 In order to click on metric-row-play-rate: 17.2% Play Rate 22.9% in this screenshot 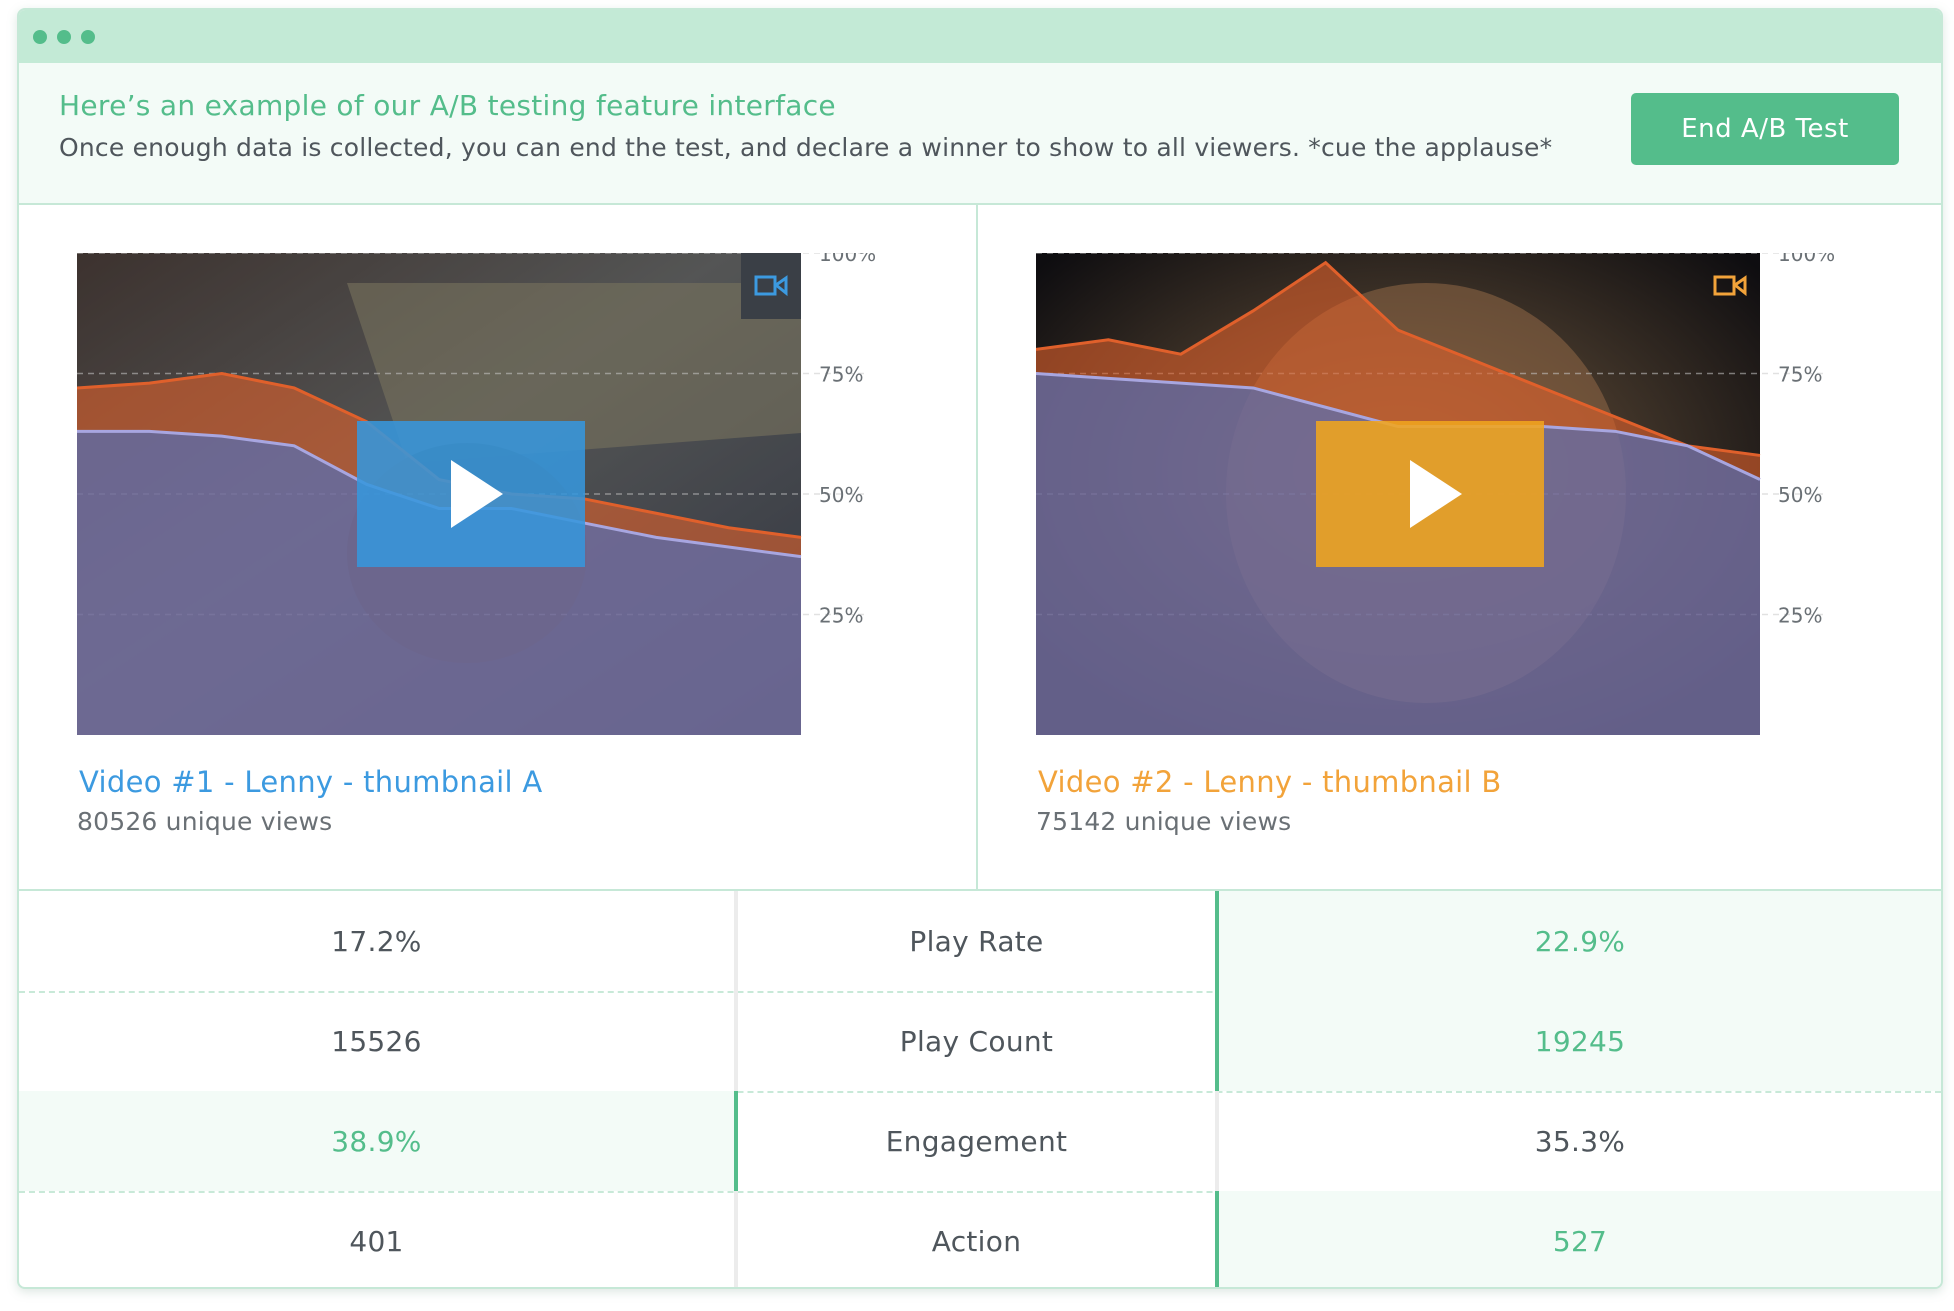, I will do `click(980, 942)`.